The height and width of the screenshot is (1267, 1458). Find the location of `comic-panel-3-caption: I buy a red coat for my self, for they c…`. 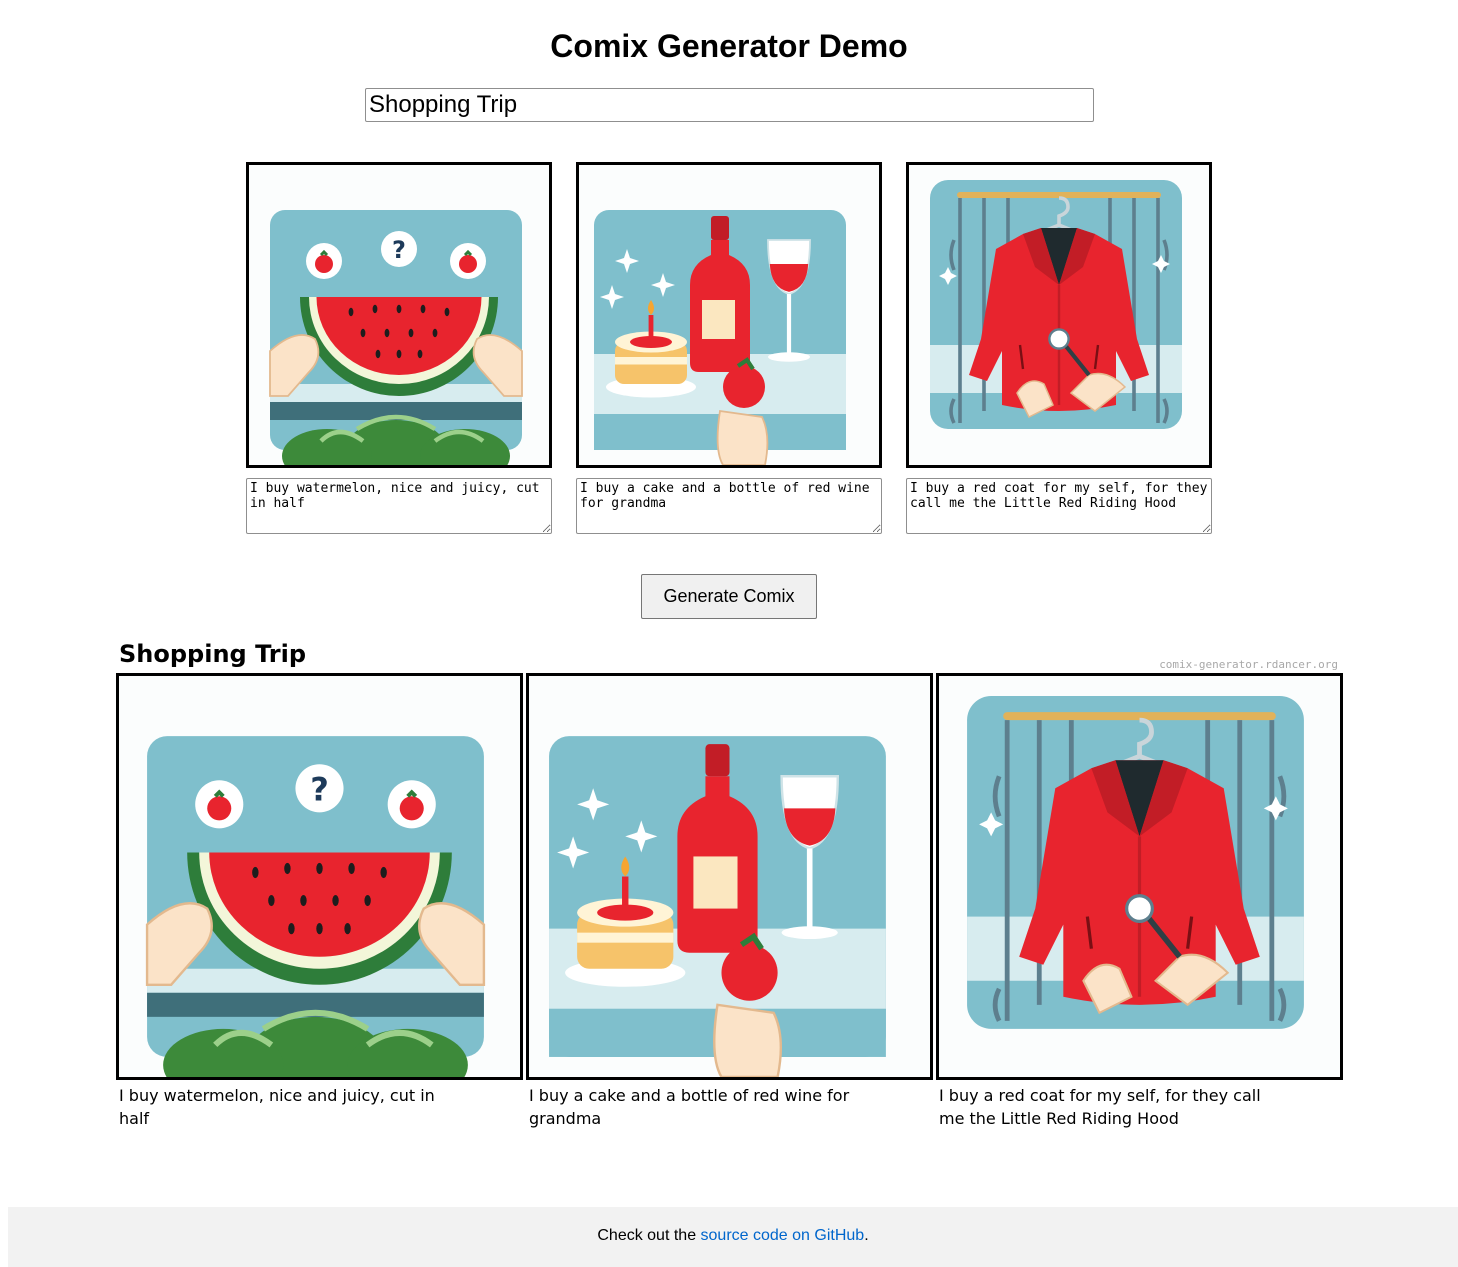

comic-panel-3-caption: I buy a red coat for my self, for they c… is located at coordinates (1100, 1107).